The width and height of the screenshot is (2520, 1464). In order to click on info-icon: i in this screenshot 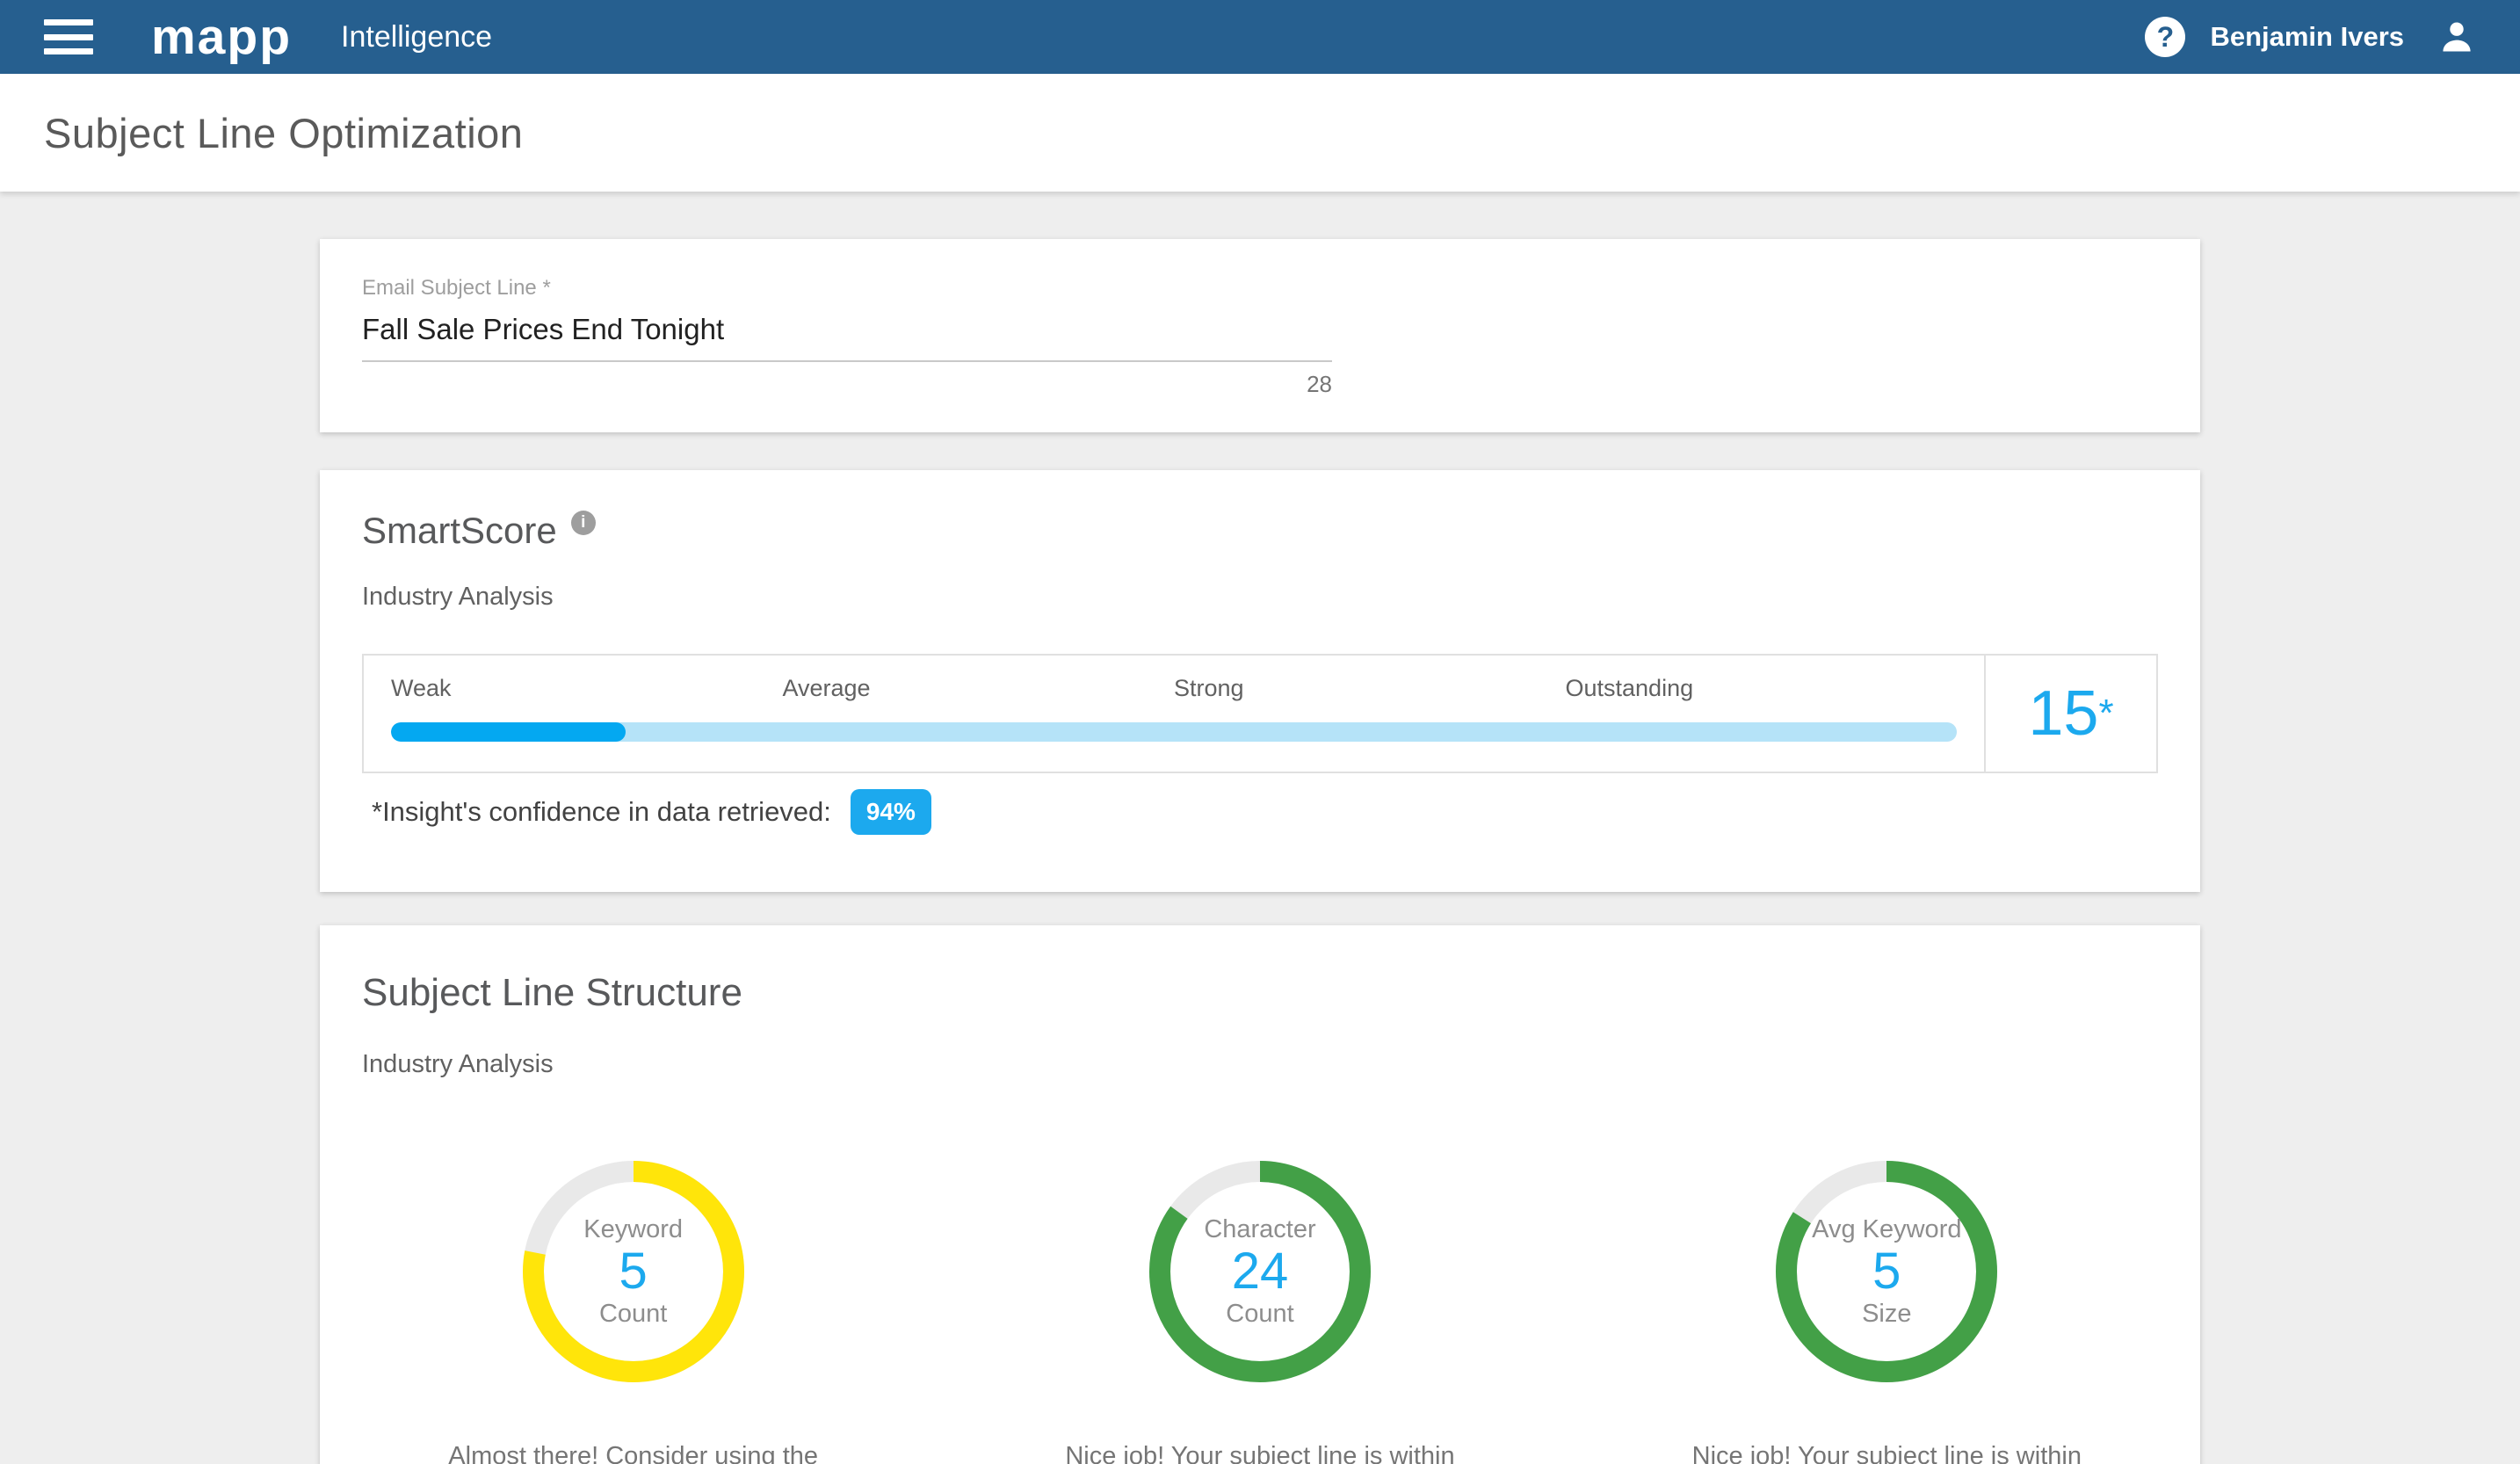, I will do `click(583, 523)`.